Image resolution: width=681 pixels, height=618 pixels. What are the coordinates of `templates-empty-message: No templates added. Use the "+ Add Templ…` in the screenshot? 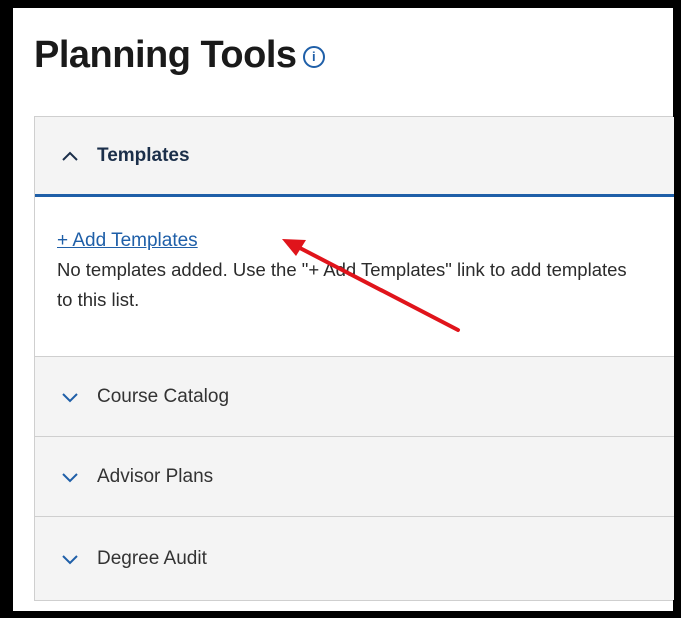 It's located at (342, 284).